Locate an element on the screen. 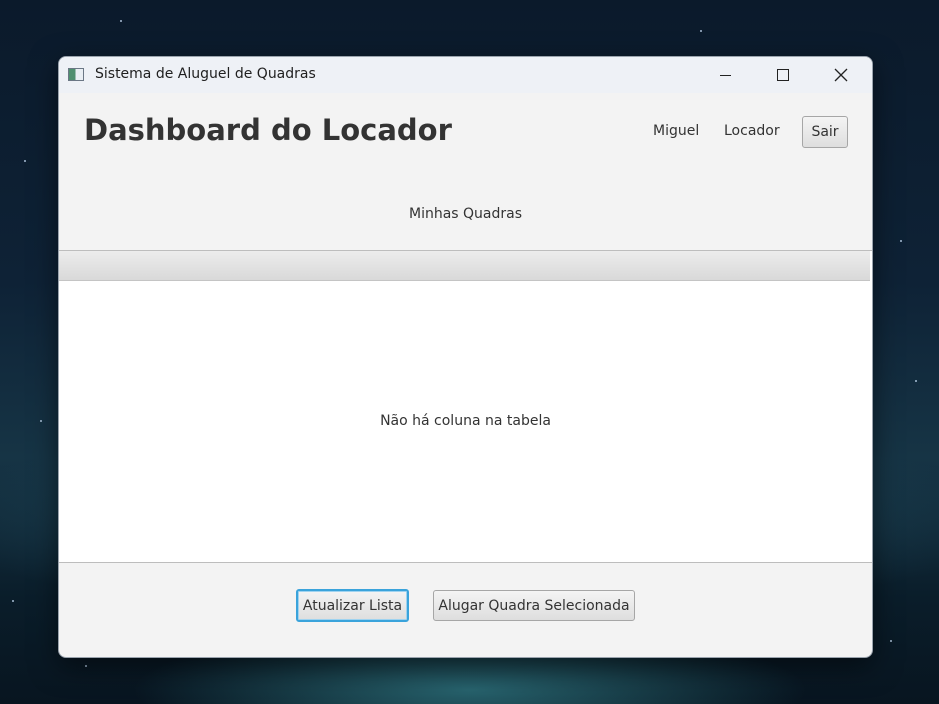 Image resolution: width=939 pixels, height=704 pixels. table-placeholder: Não há coluna na tabela is located at coordinates (465, 421).